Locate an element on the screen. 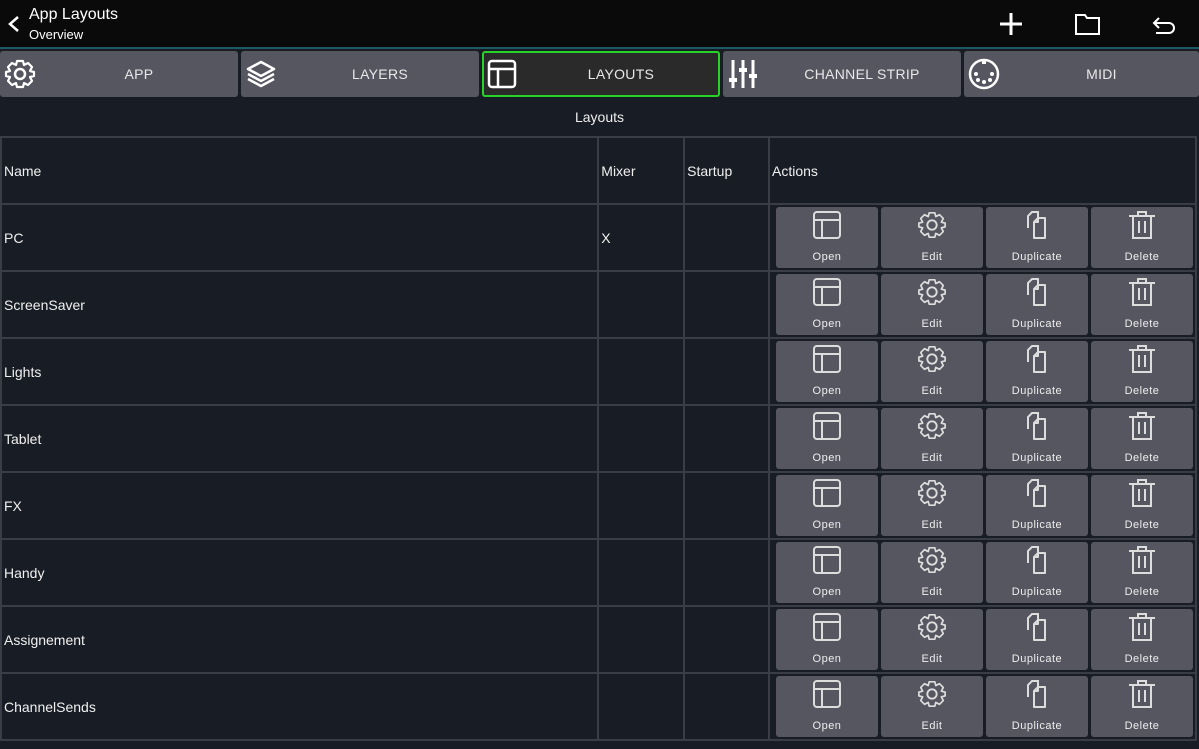 The width and height of the screenshot is (1199, 749). tab-channel-strip: CHANNEL STRIP is located at coordinates (842, 74).